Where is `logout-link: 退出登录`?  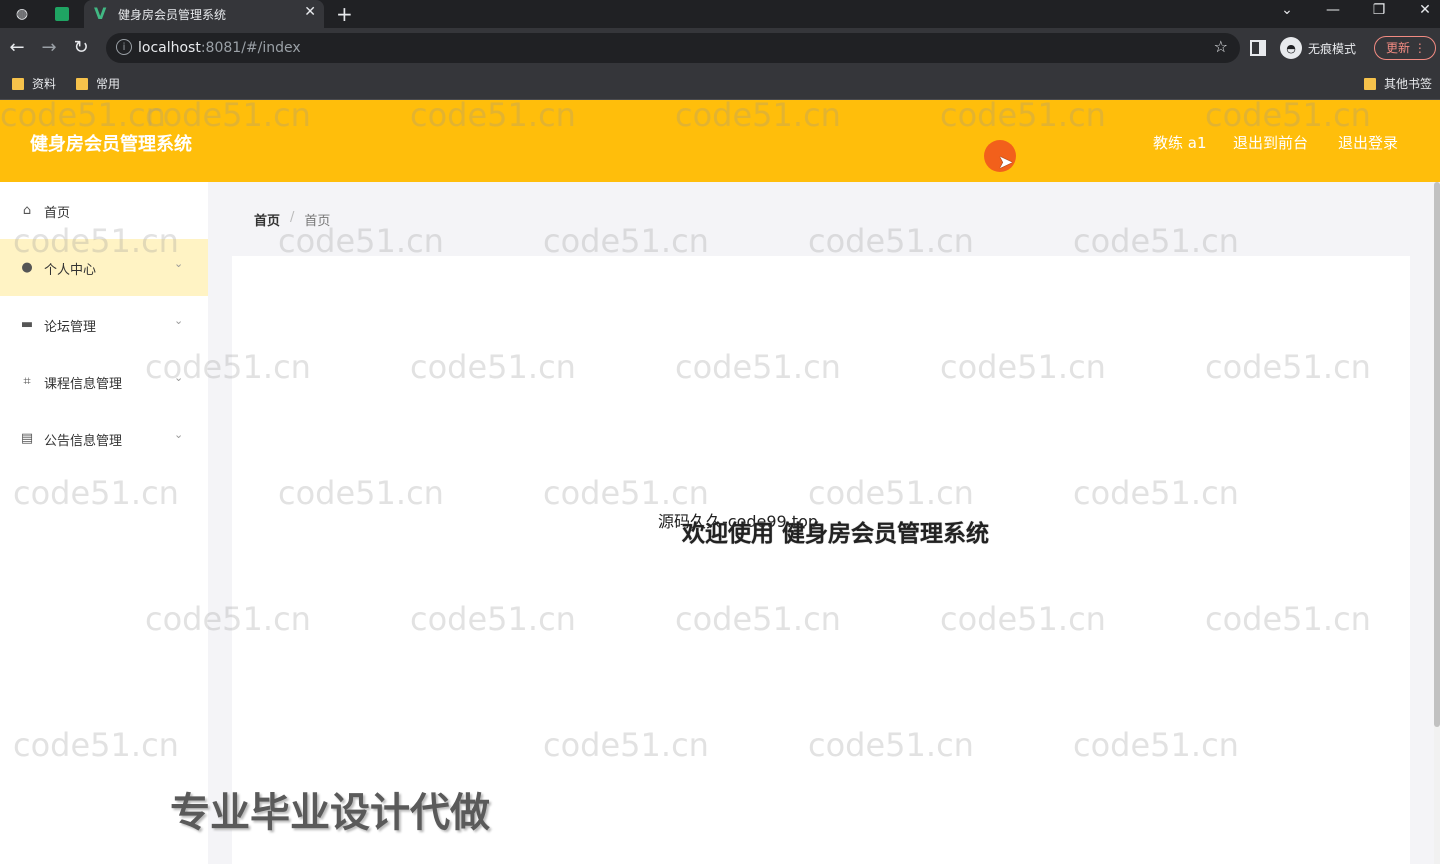 logout-link: 退出登录 is located at coordinates (1368, 142).